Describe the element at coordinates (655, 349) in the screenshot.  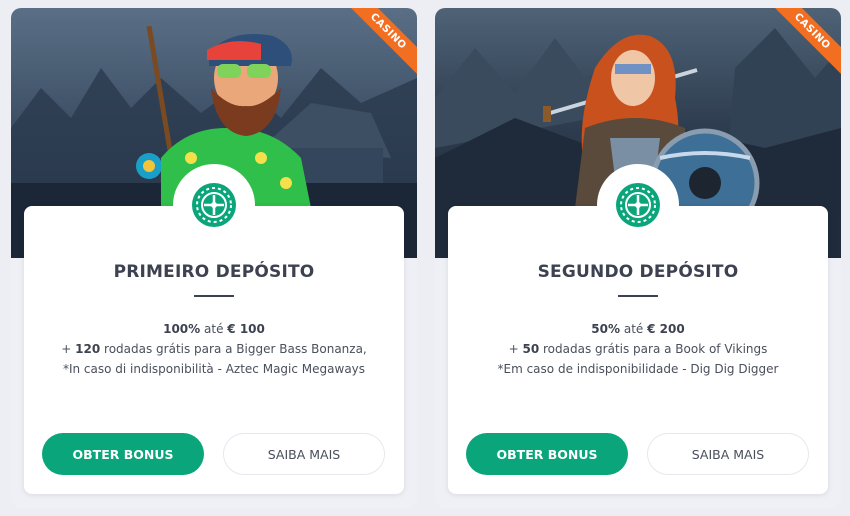
I see `spins-text: rodadas grátis para a Book of Vikings` at that location.